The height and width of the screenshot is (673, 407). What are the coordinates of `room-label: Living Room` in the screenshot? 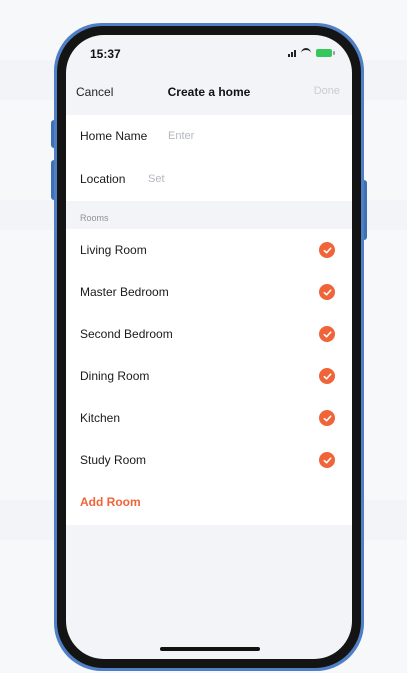 It's located at (113, 250).